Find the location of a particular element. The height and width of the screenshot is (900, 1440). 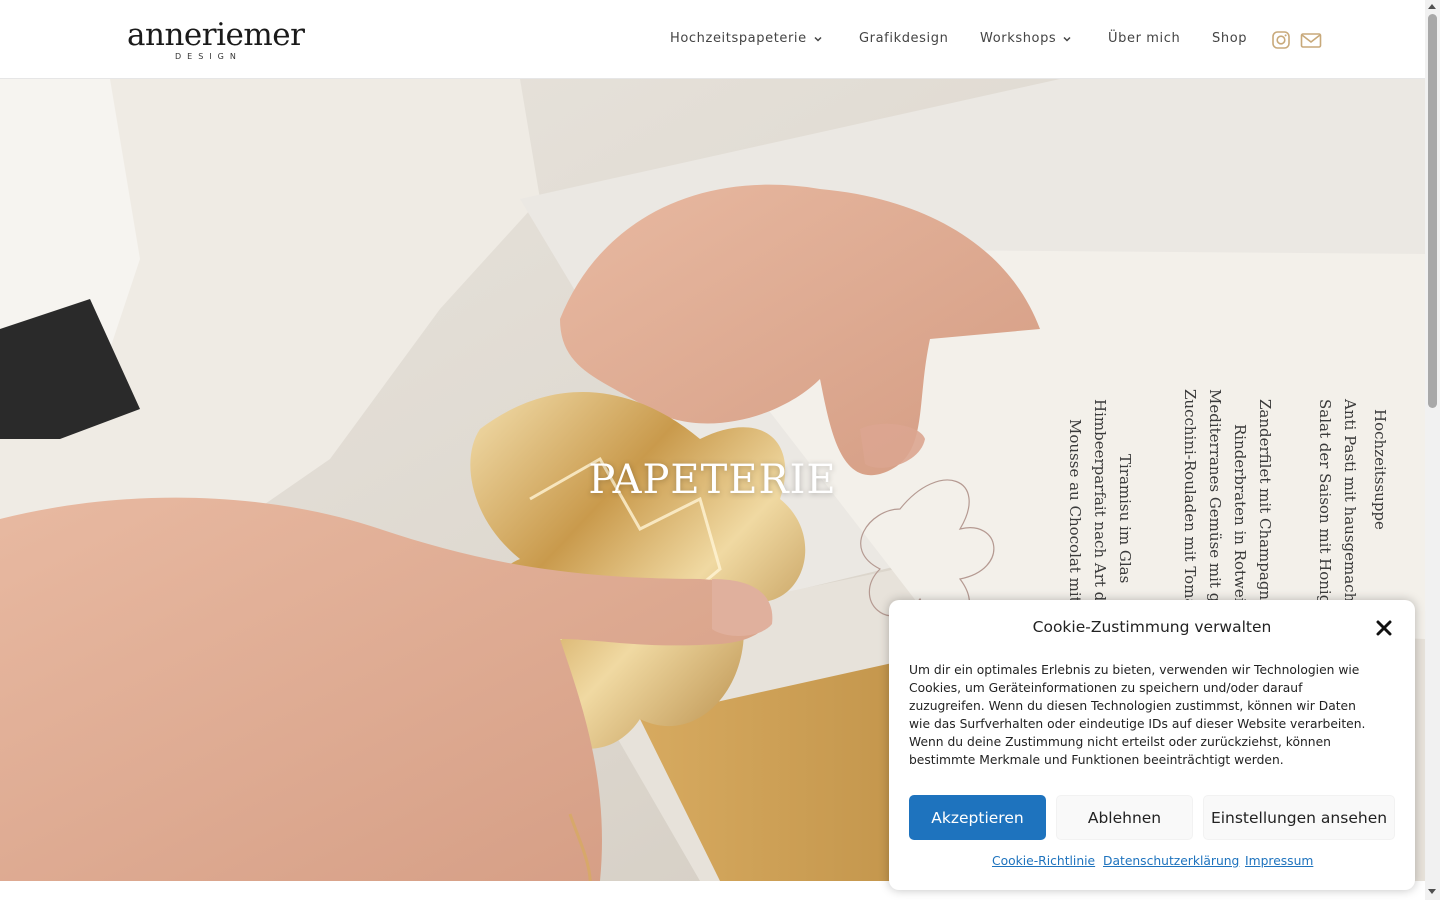

nav-item-workshops: Workshops is located at coordinates (1026, 38).